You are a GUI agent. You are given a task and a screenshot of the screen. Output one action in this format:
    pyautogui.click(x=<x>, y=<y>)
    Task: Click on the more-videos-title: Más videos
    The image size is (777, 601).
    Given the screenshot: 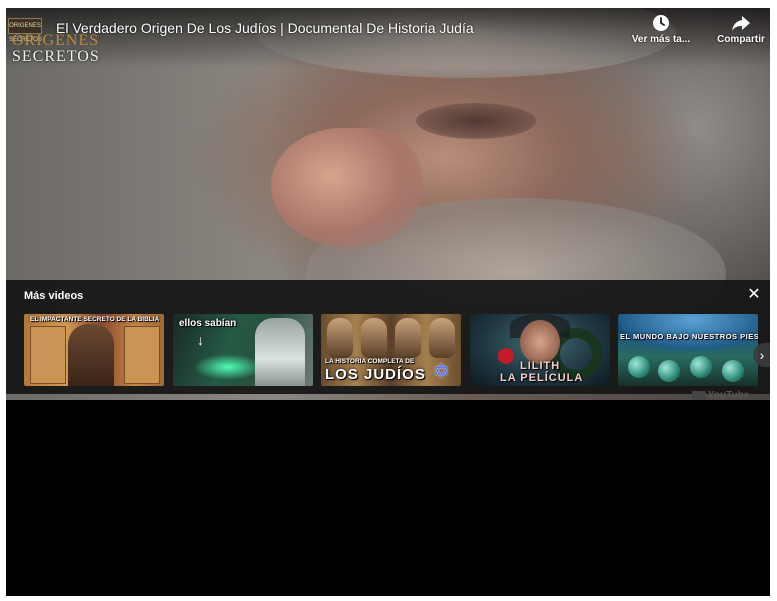 What is the action you would take?
    pyautogui.click(x=54, y=296)
    